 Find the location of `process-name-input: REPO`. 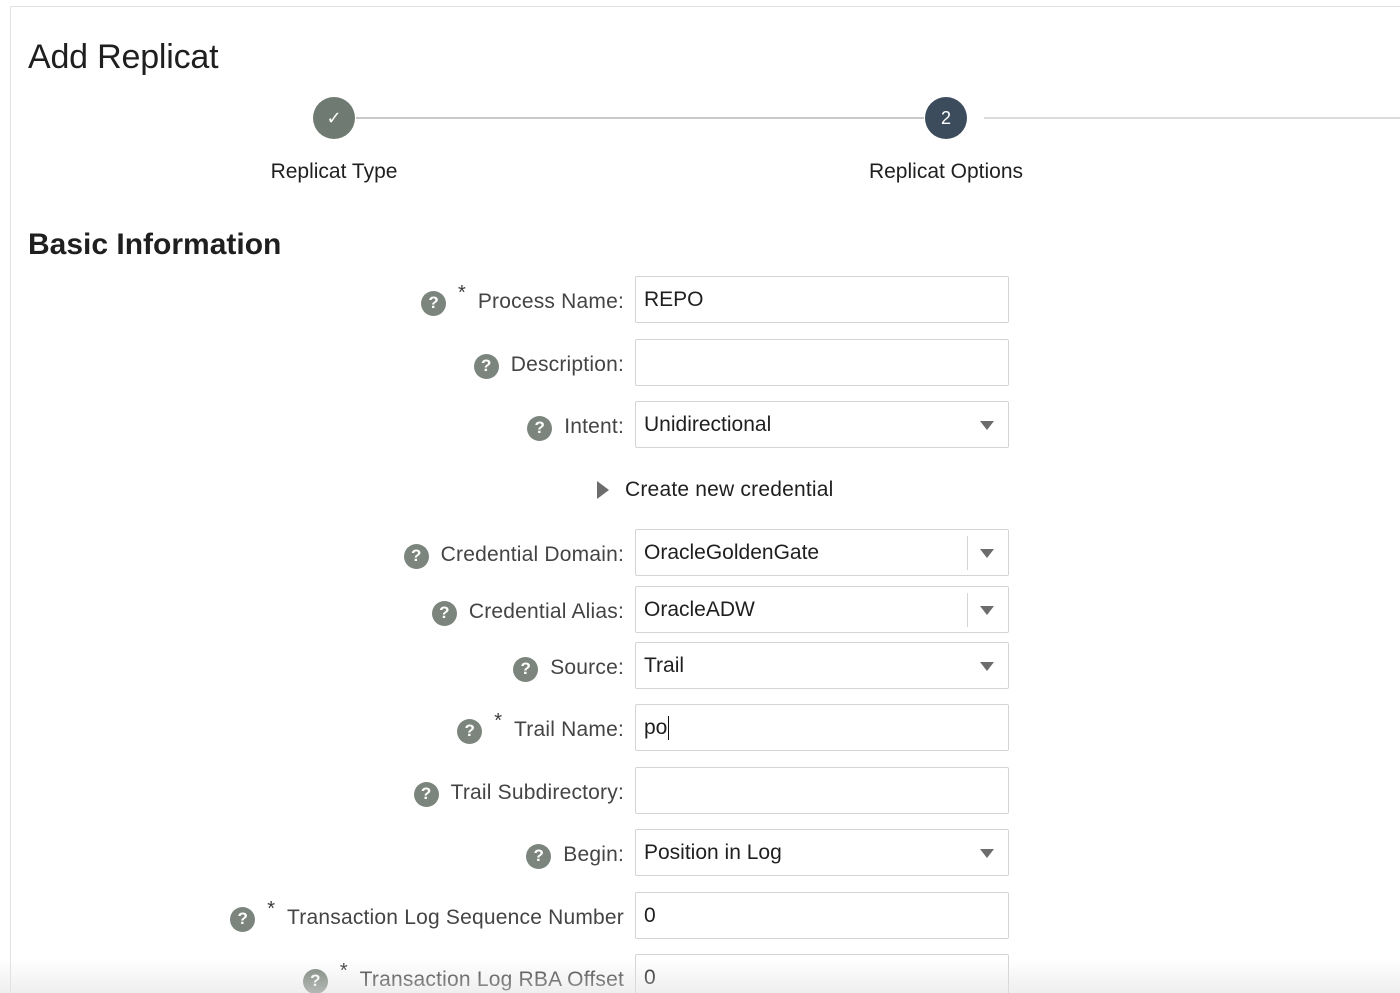

process-name-input: REPO is located at coordinates (822, 299).